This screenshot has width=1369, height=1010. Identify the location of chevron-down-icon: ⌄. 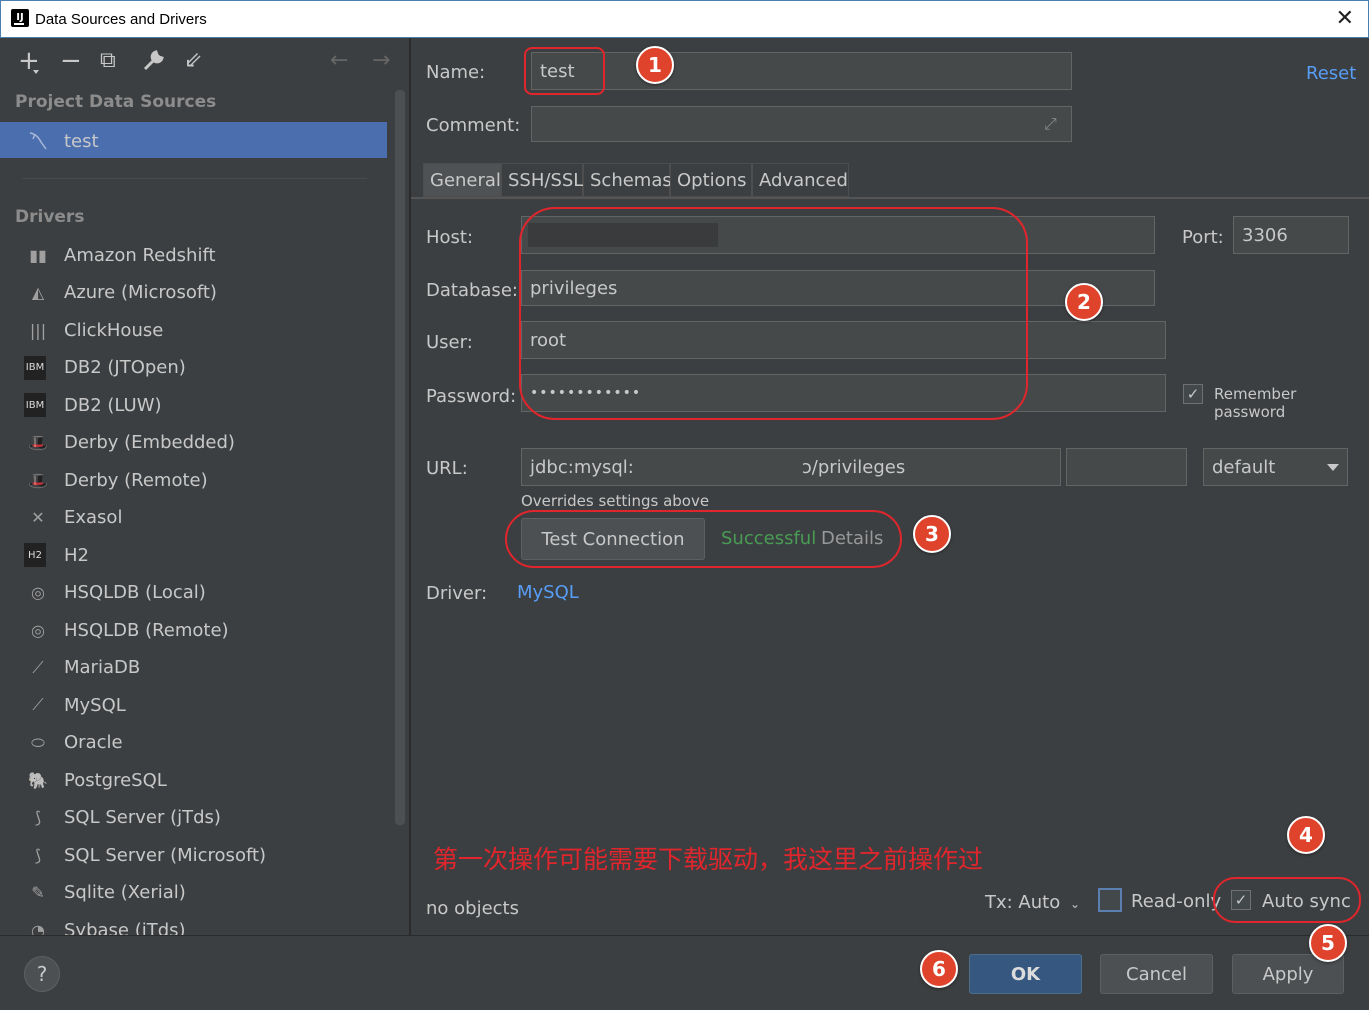
(1075, 904).